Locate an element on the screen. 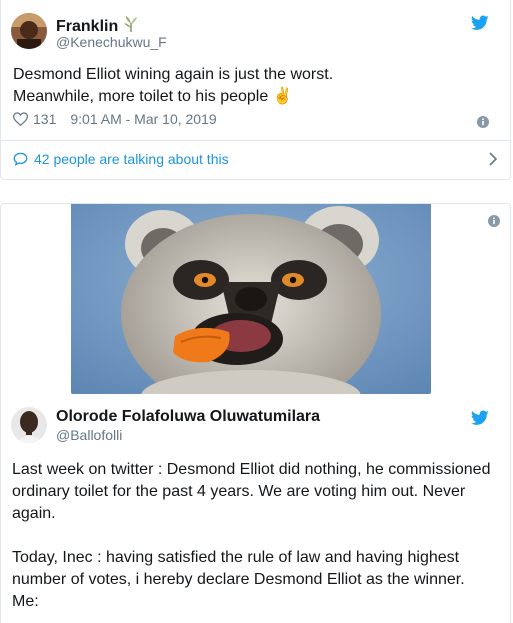  tweet-meta: 131 9:01 AM - Mar 10, 2019 is located at coordinates (115, 119).